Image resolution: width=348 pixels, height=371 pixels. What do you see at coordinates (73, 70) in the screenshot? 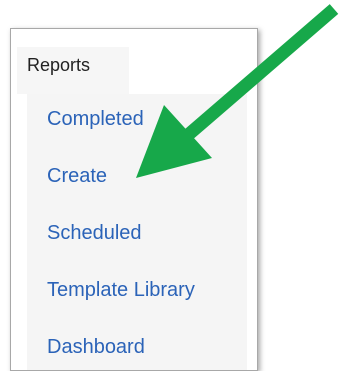
I see `tab-reports: Reports` at bounding box center [73, 70].